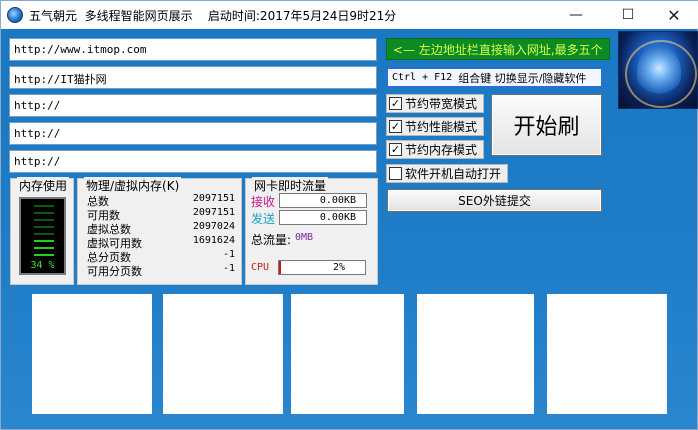 The image size is (698, 430). What do you see at coordinates (498, 49) in the screenshot?
I see `url-hint-banner: <— 左边地址栏直接输入网址,最多五个` at bounding box center [498, 49].